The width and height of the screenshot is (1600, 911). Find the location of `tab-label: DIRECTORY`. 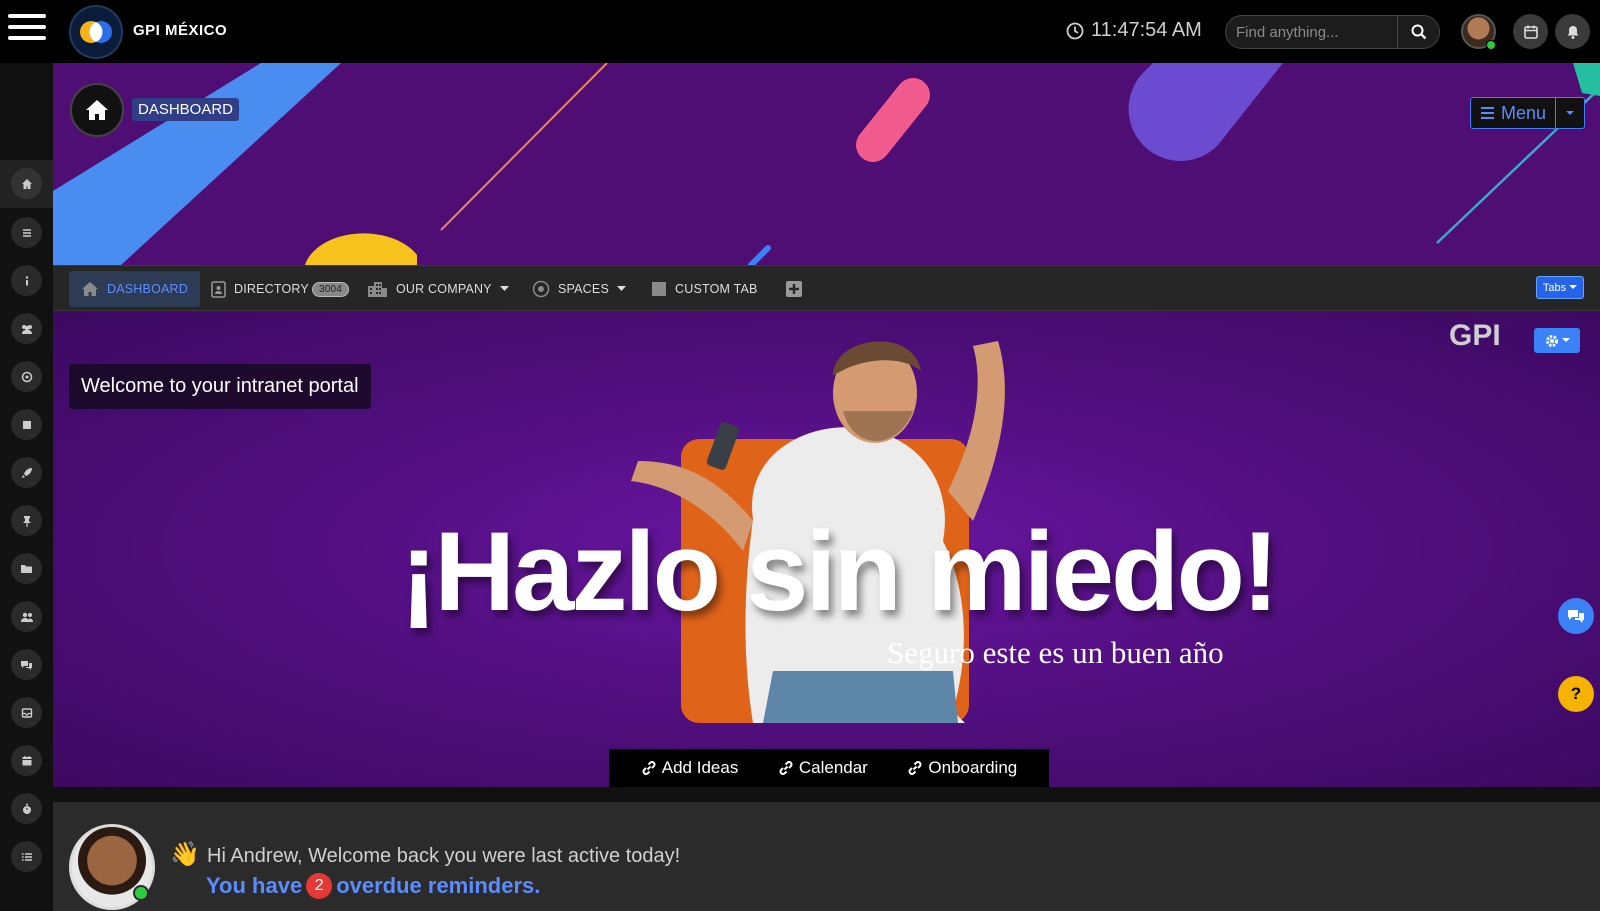

tab-label: DIRECTORY is located at coordinates (271, 289).